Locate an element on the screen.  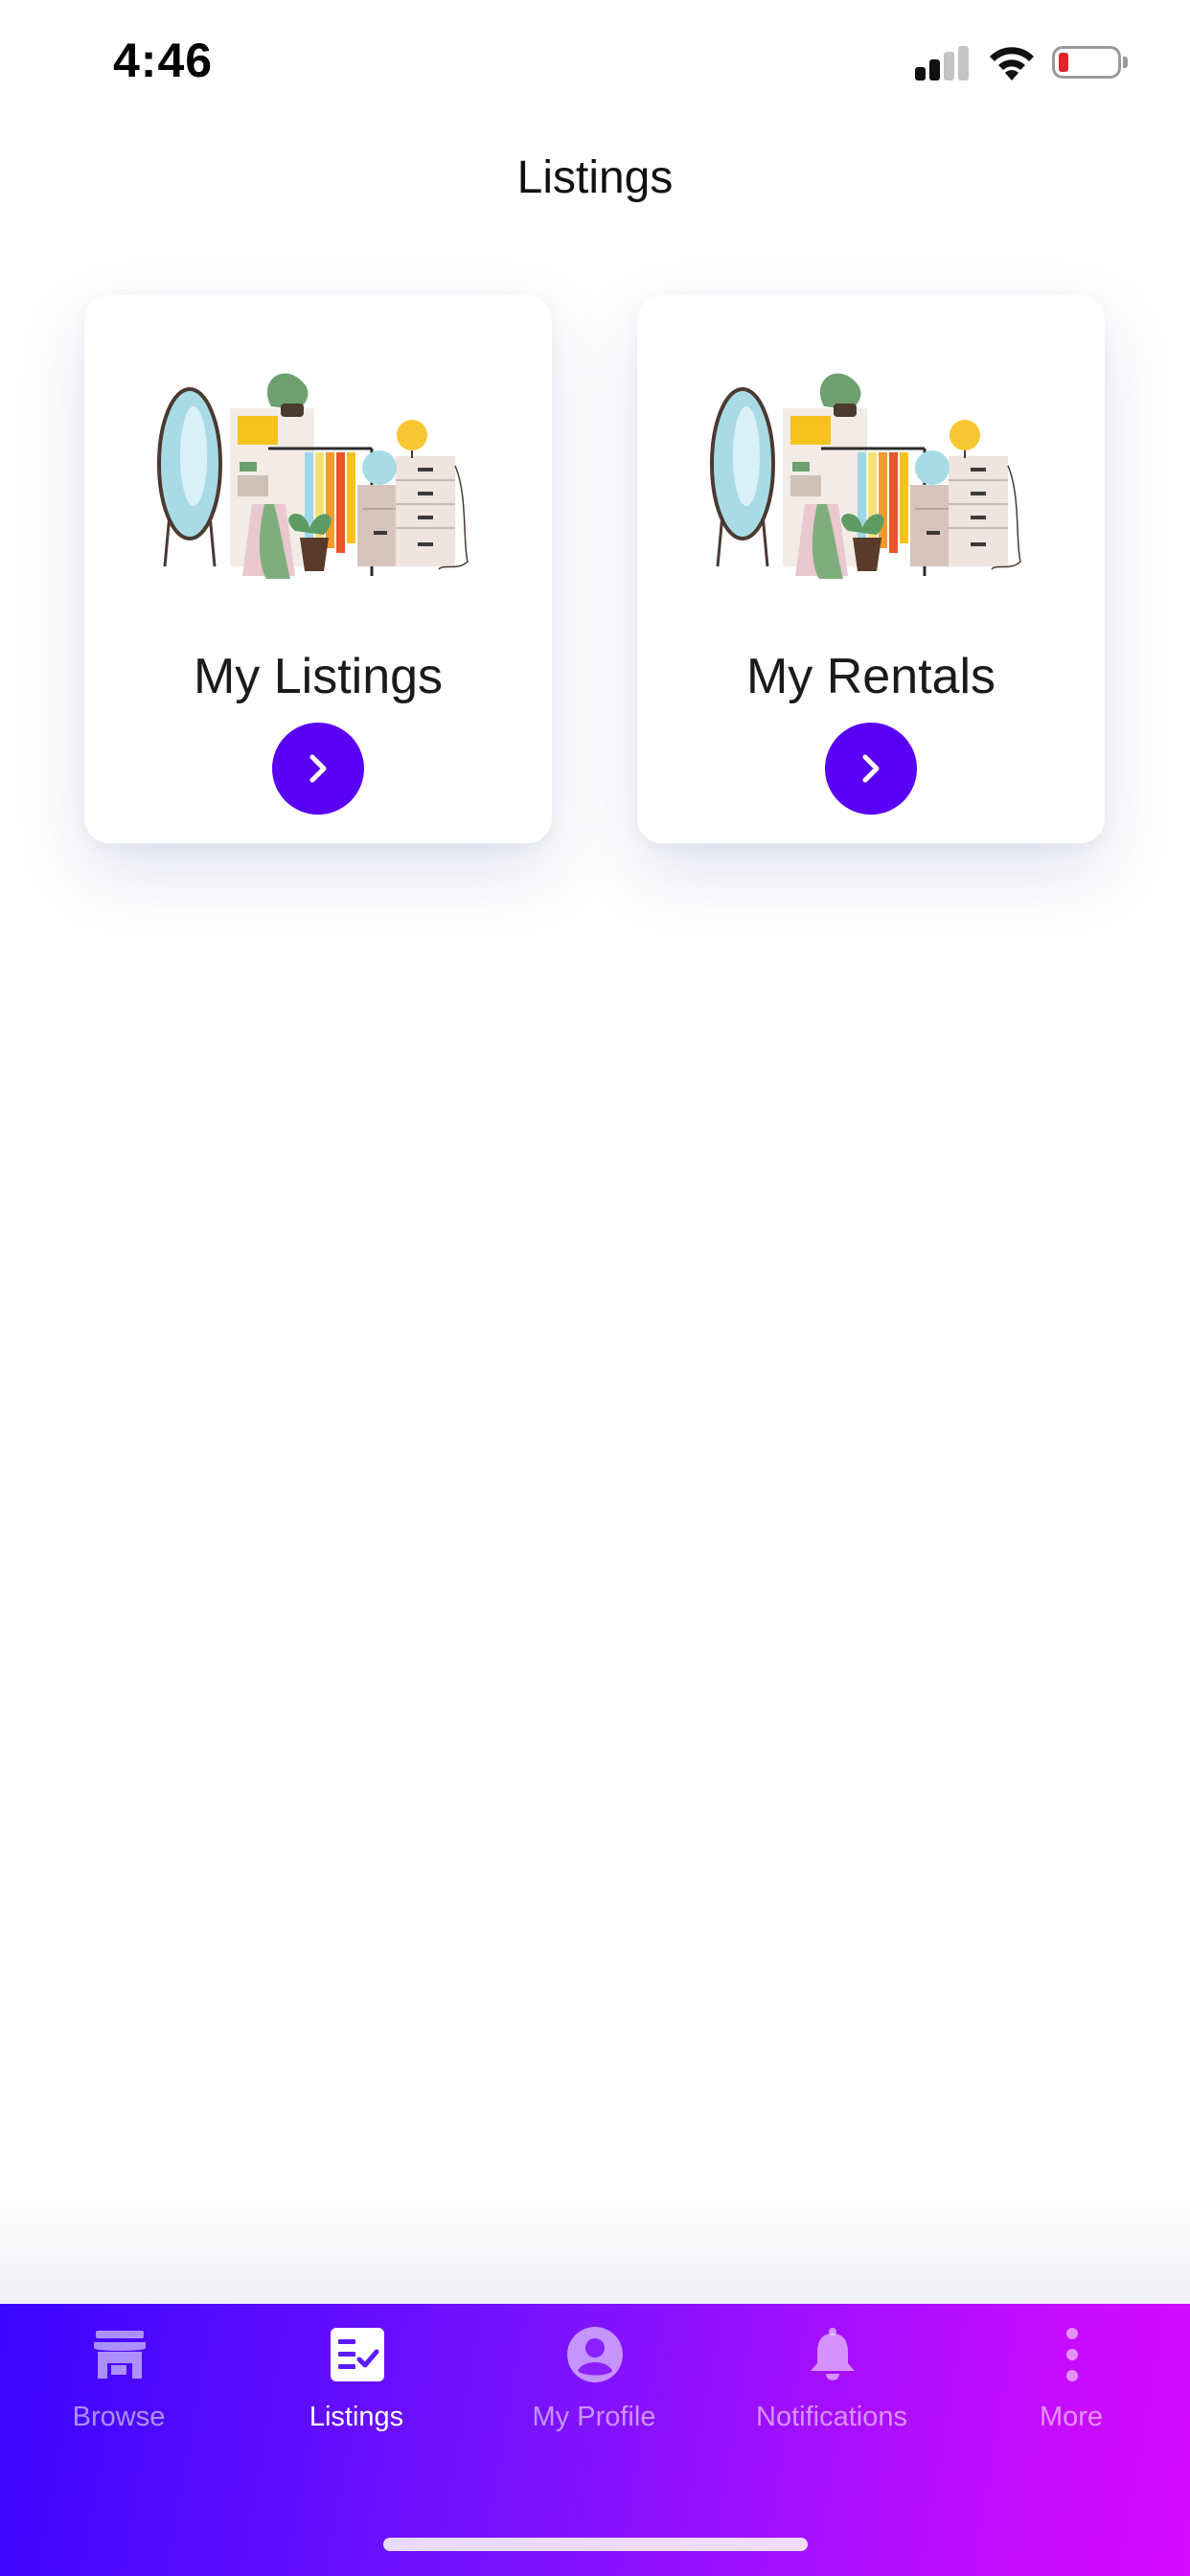
tab-label: Listings is located at coordinates (357, 2417).